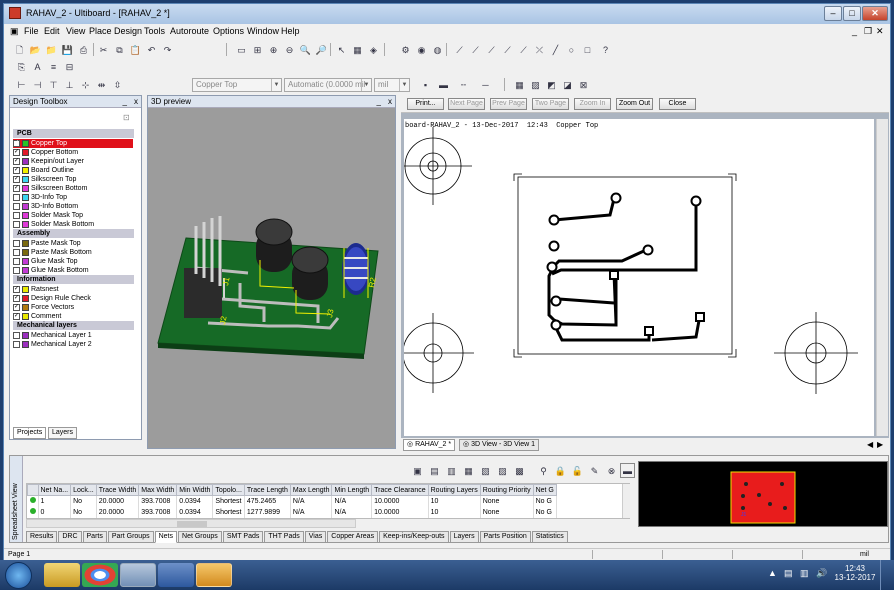  Describe the element at coordinates (73, 143) in the screenshot. I see `layer-item: ✓ Copper Top` at that location.